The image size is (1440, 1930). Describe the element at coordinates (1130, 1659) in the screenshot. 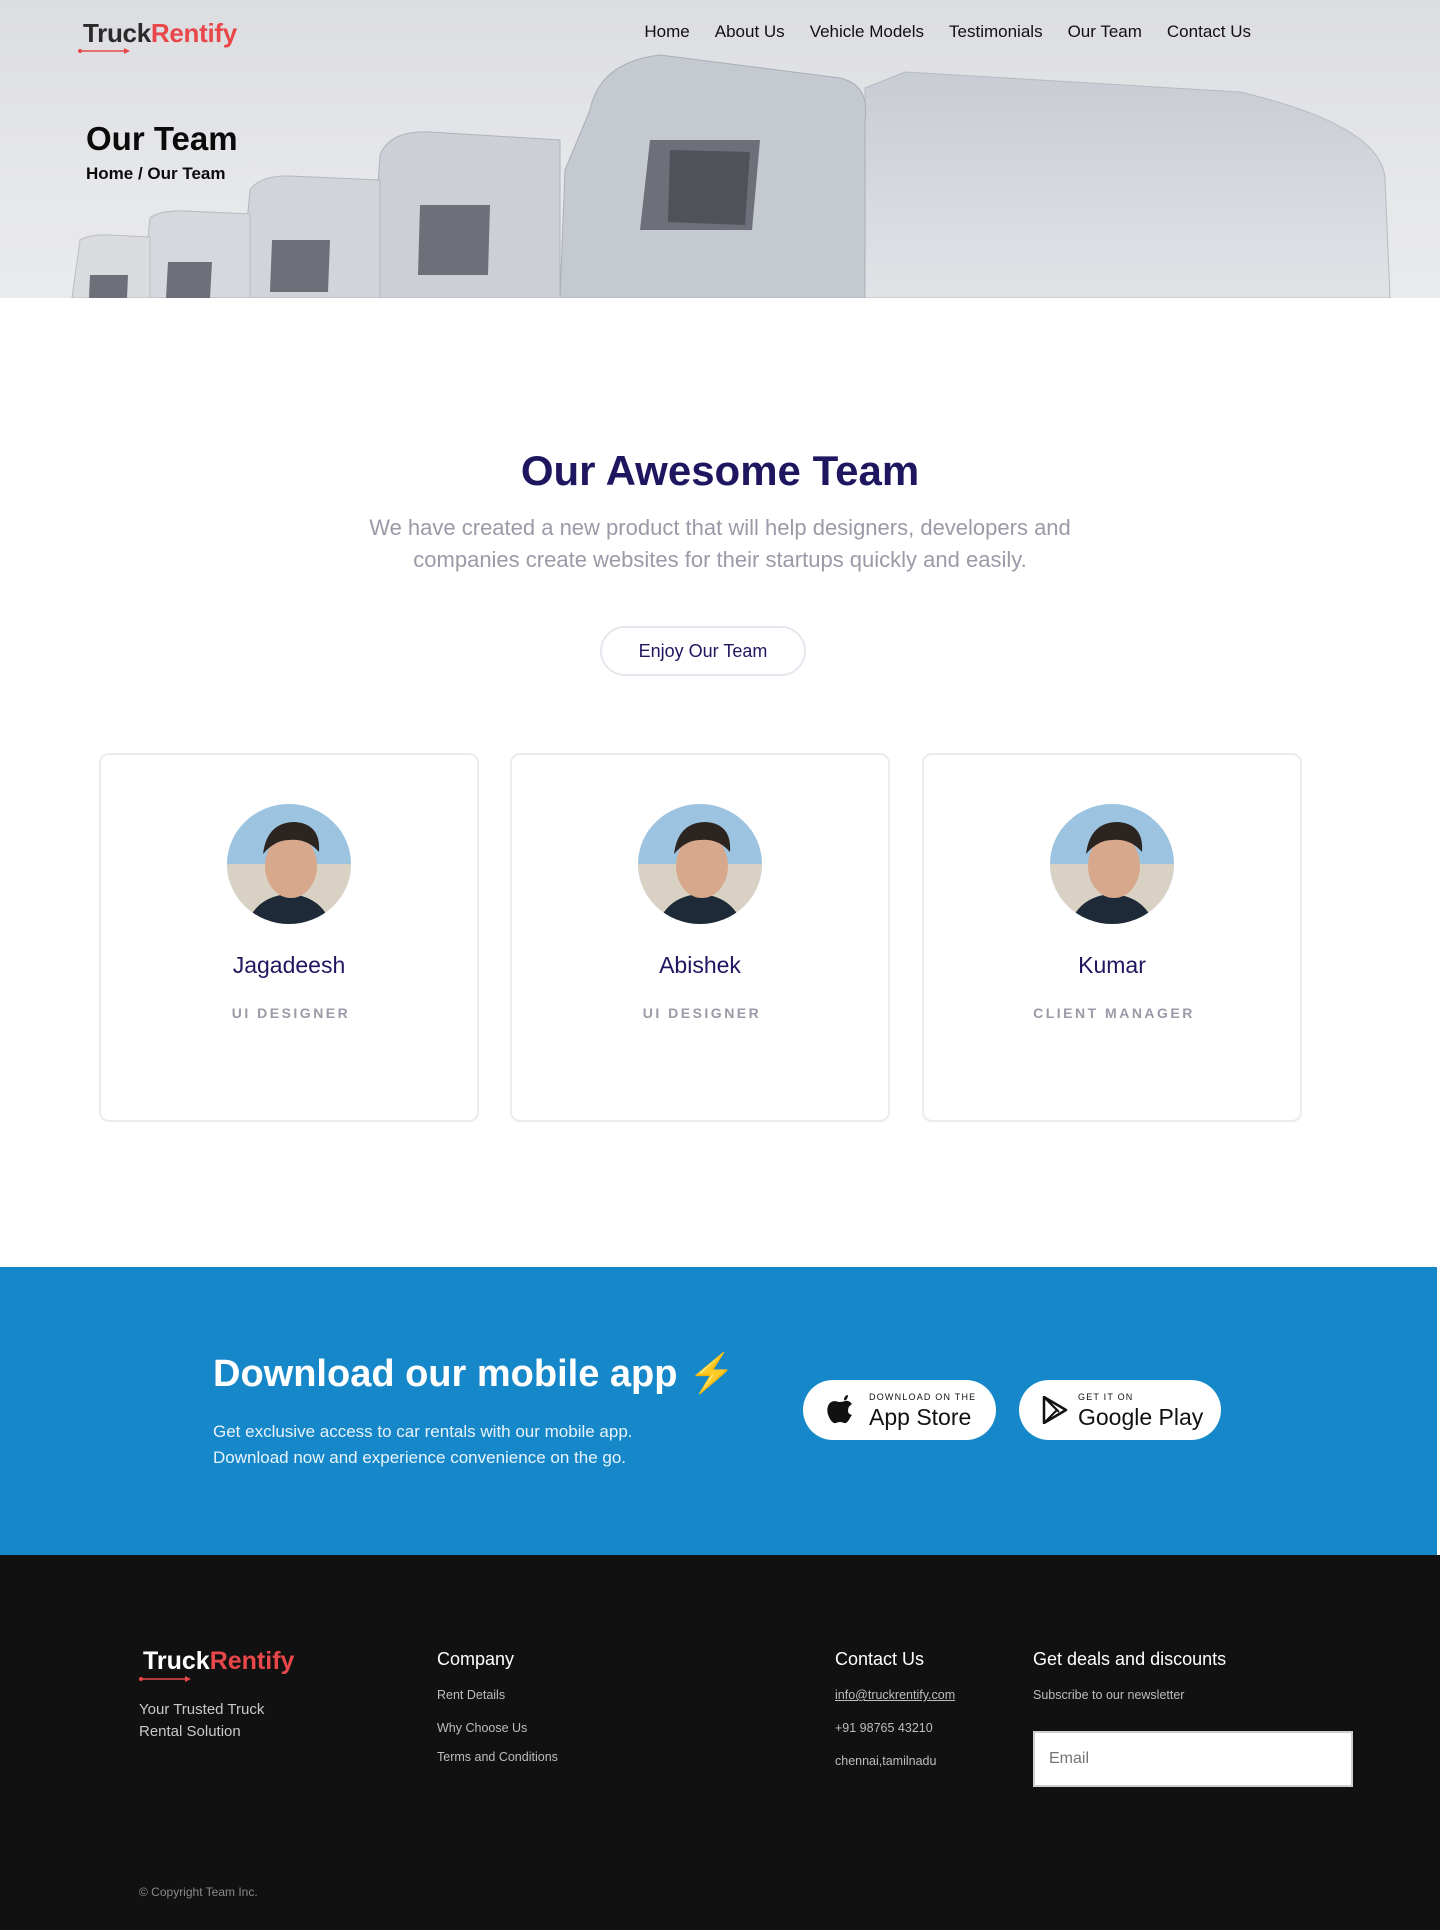

I see `footer-deals-heading: Get deals and discounts` at that location.